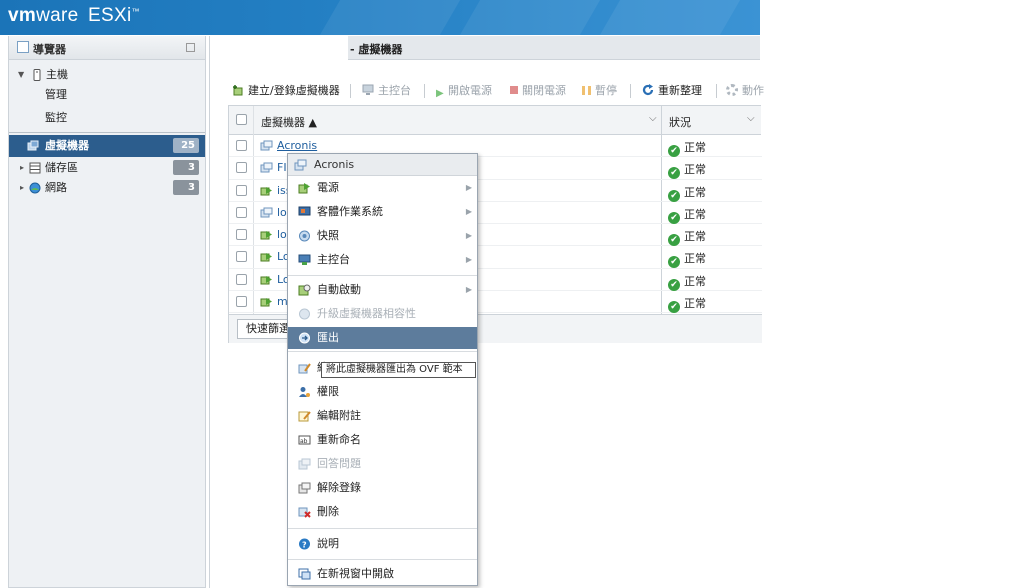 Image resolution: width=1024 pixels, height=588 pixels. What do you see at coordinates (495, 120) in the screenshot?
I see `grid-header: 虛擬機器 ▲ ⌵ 狀況 ⌵` at bounding box center [495, 120].